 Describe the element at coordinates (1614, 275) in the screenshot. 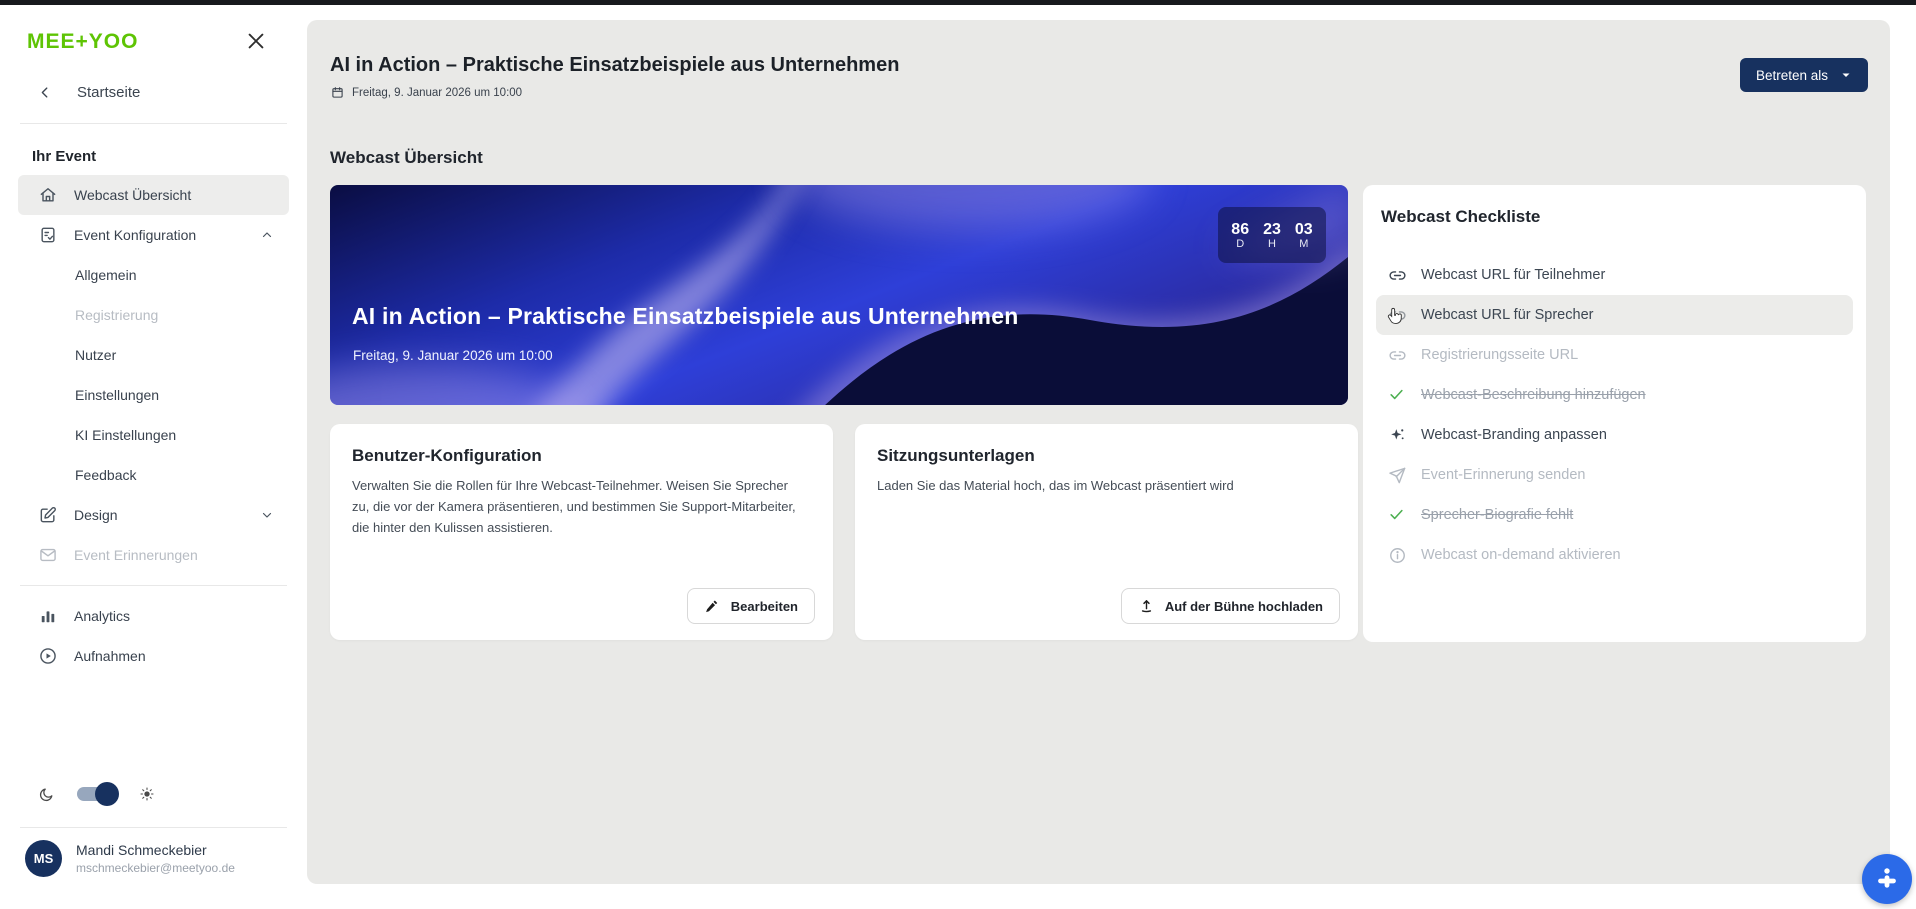

I see `checklist-item-webcast-url-teilnehmer: Webcast URL für Teilnehmer` at that location.